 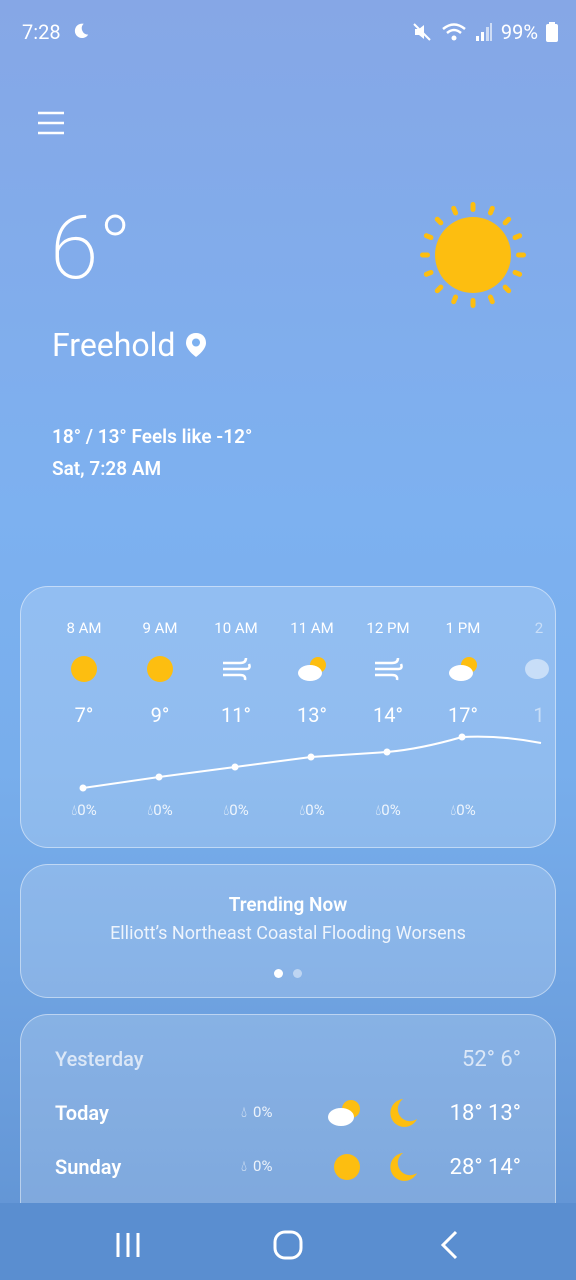 I want to click on hour-time: 2, so click(x=539, y=628).